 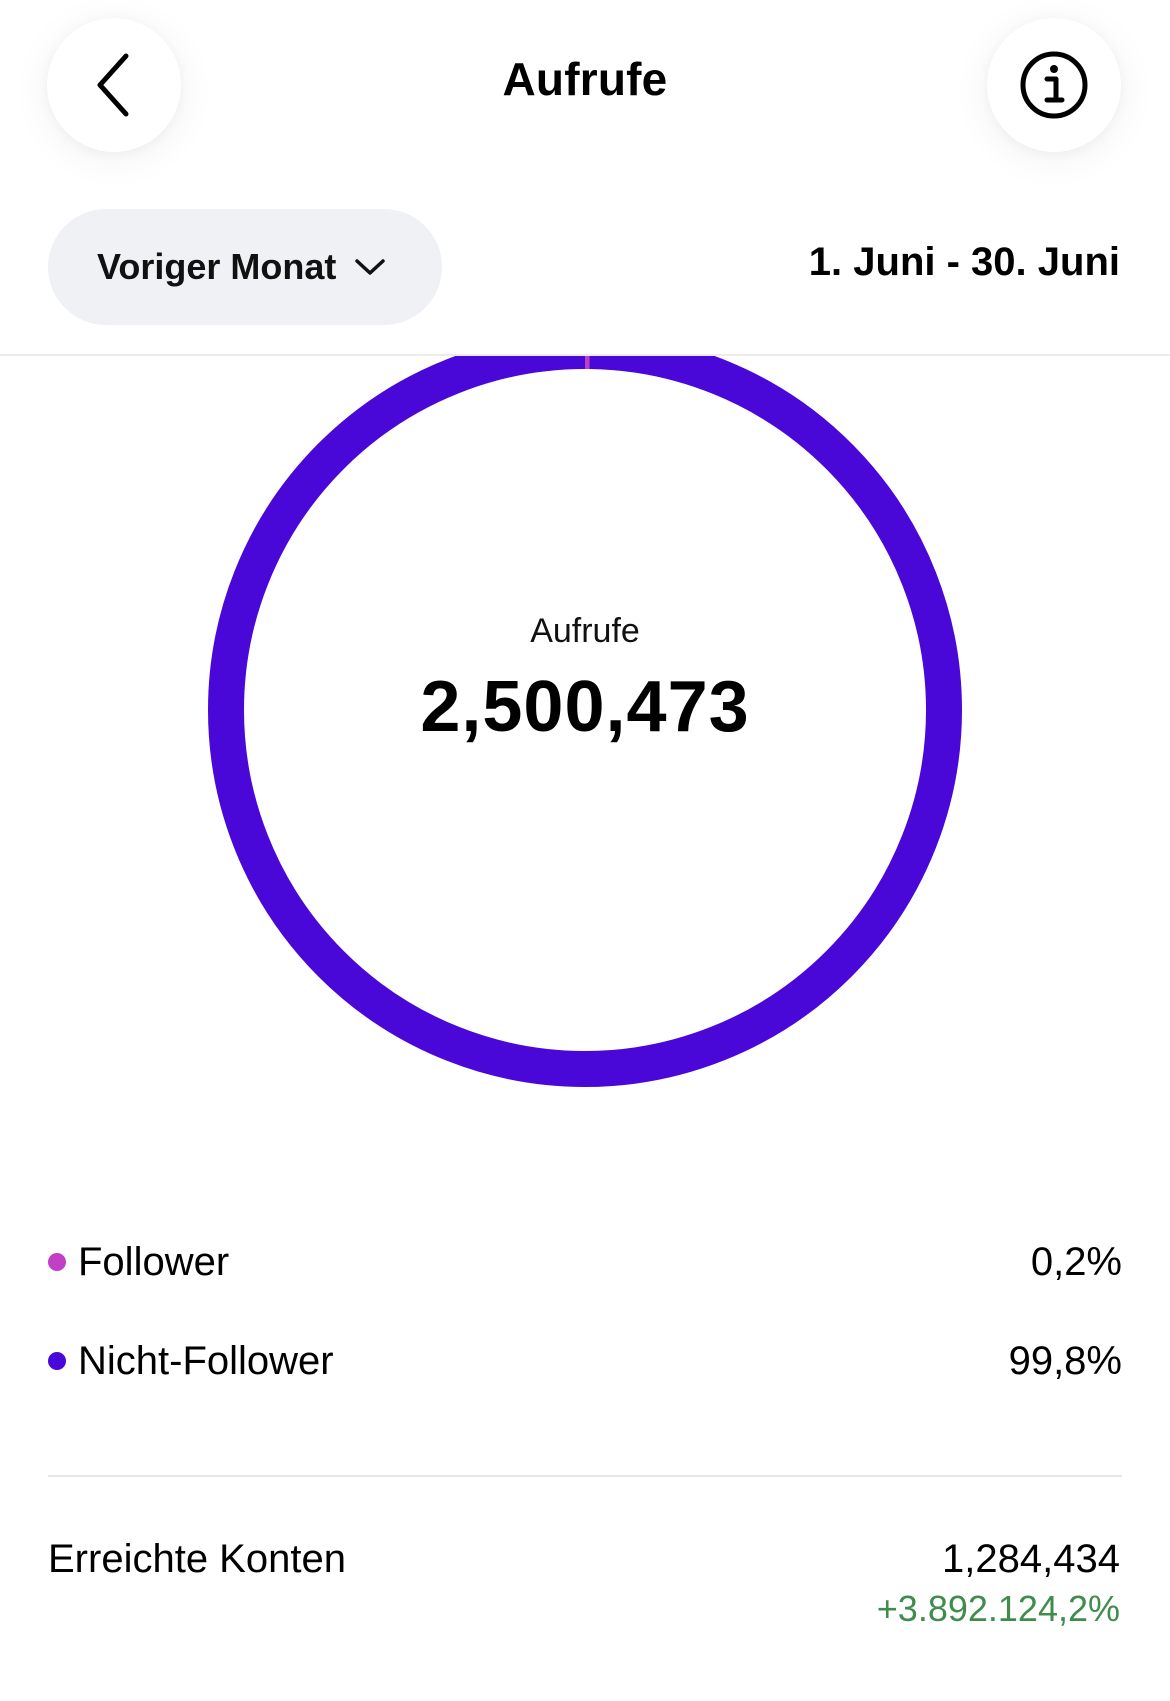 I want to click on date-range: 1. Juni - 30. Juni, so click(x=964, y=262).